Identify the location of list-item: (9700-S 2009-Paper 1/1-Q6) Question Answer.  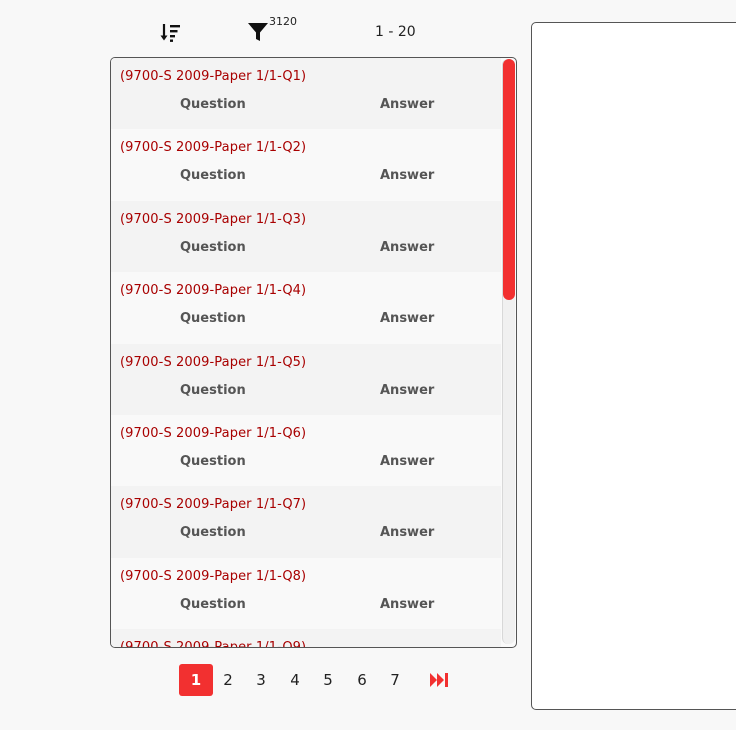
(306, 450).